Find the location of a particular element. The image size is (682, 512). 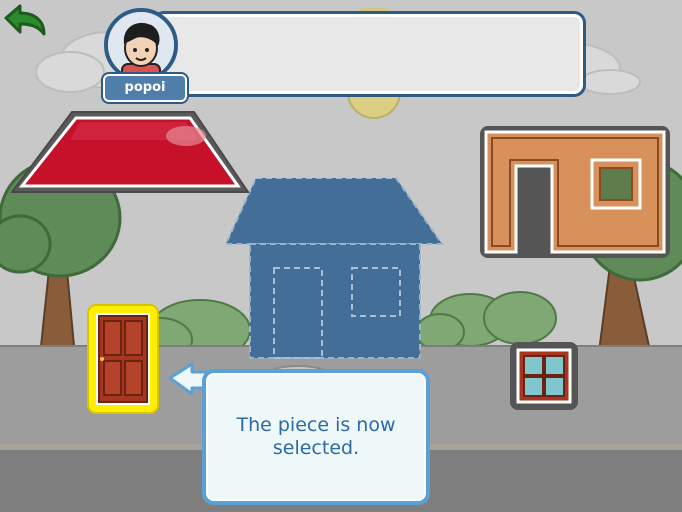

player-face-icon is located at coordinates (141, 45).